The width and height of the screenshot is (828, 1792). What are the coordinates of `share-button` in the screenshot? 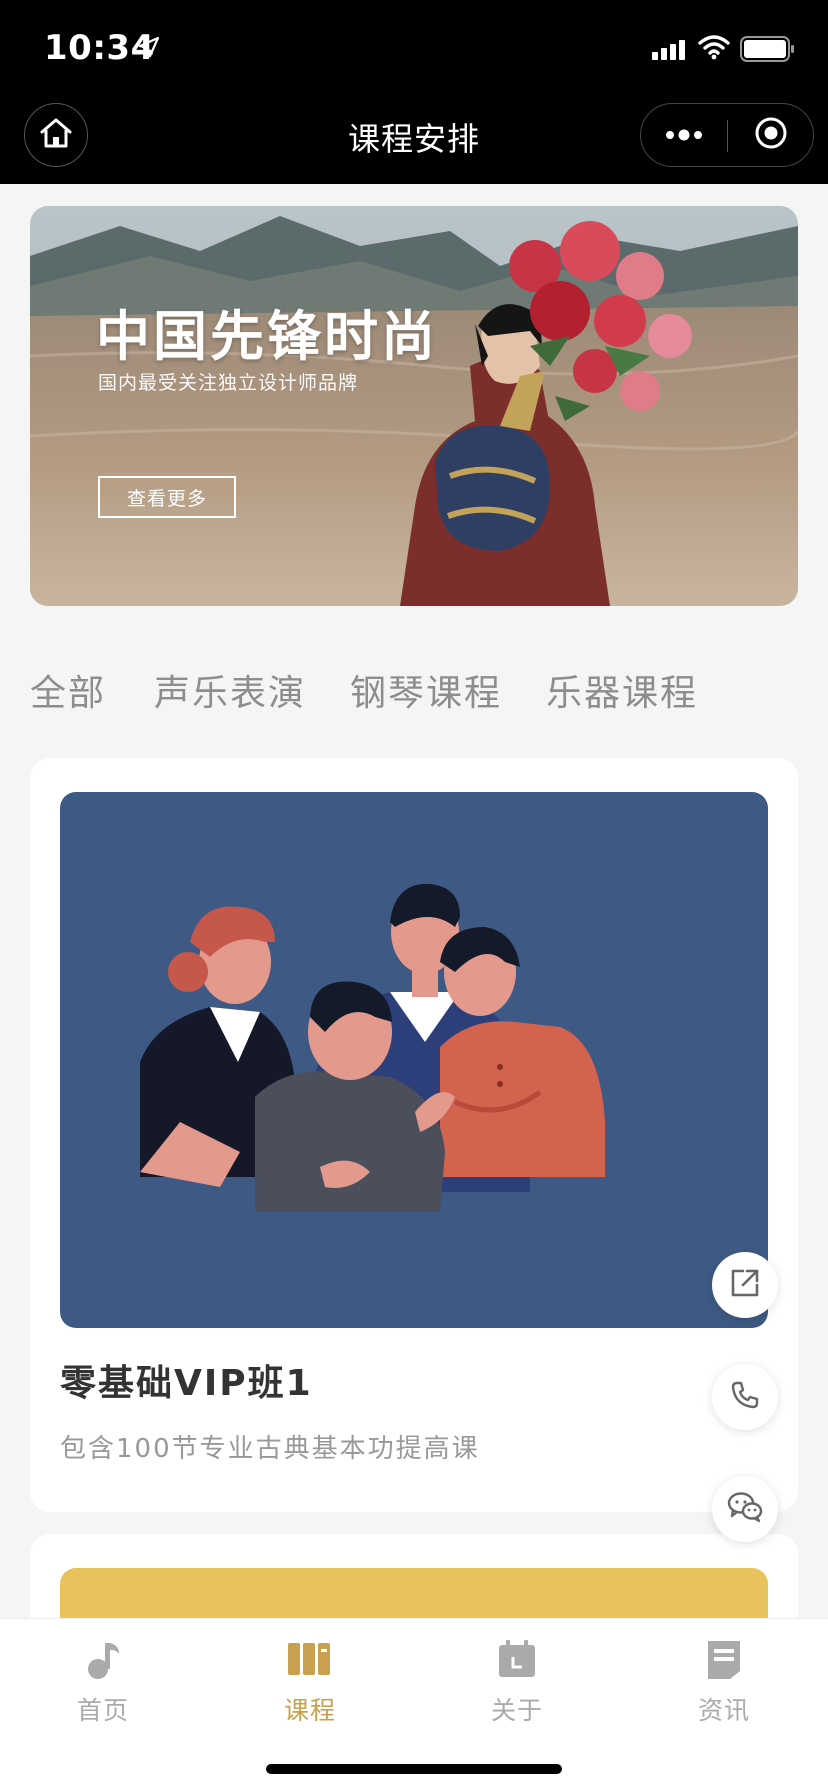 It's located at (745, 1285).